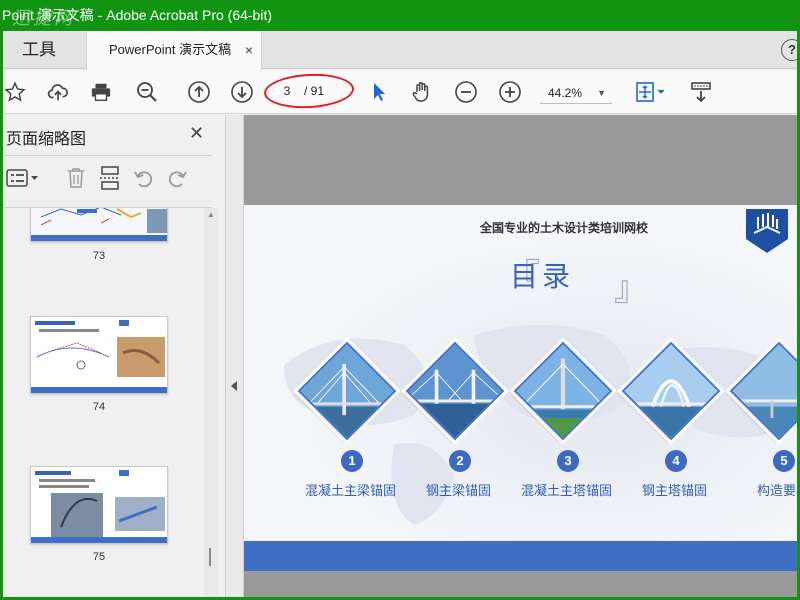  I want to click on print-icon, so click(101, 92).